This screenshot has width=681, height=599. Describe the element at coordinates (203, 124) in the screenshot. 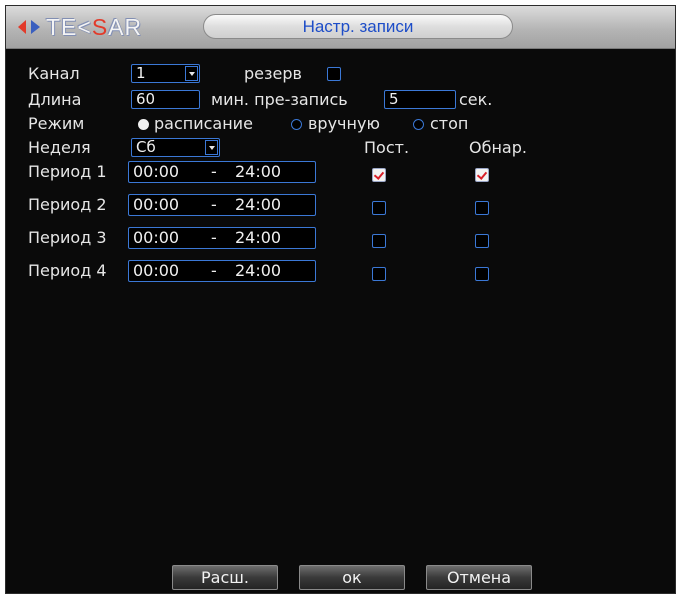

I see `mode-option-schedule: расписание` at that location.